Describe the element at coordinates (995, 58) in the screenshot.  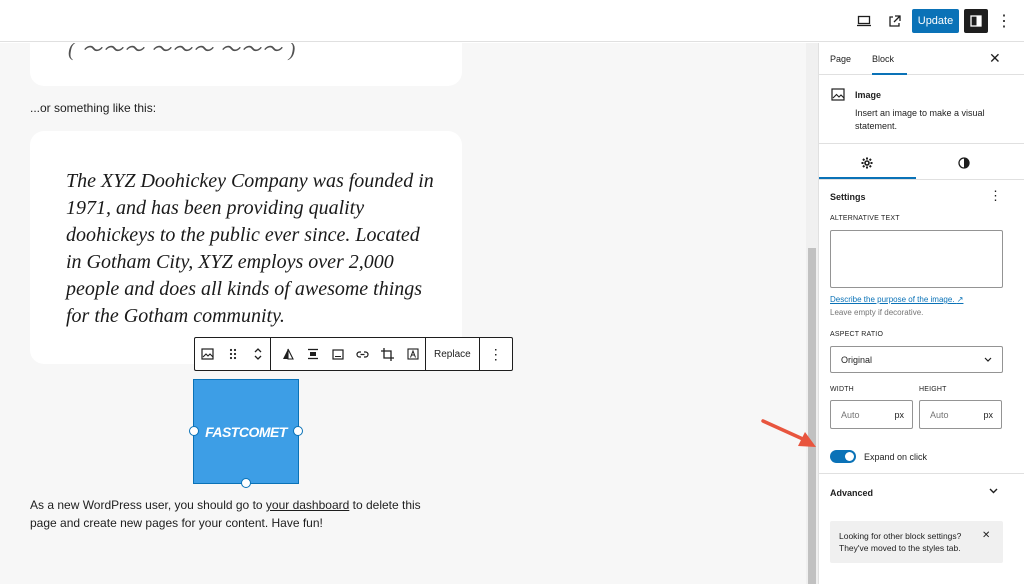
I see `close-icon: ✕` at that location.